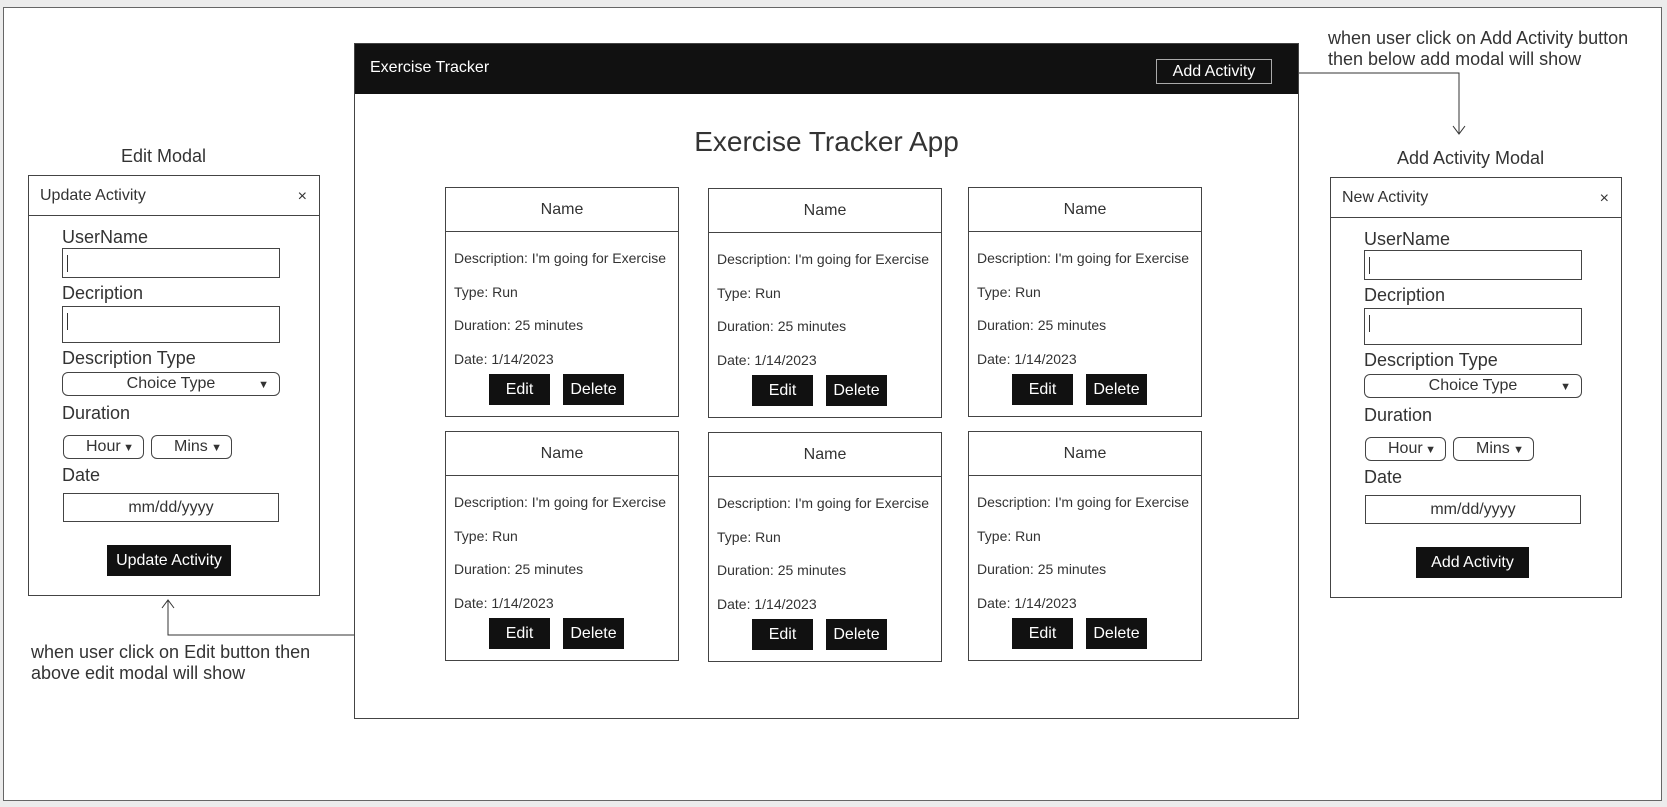 This screenshot has width=1667, height=807. What do you see at coordinates (429, 68) in the screenshot?
I see `navbar-brand: Exercise Tracker` at bounding box center [429, 68].